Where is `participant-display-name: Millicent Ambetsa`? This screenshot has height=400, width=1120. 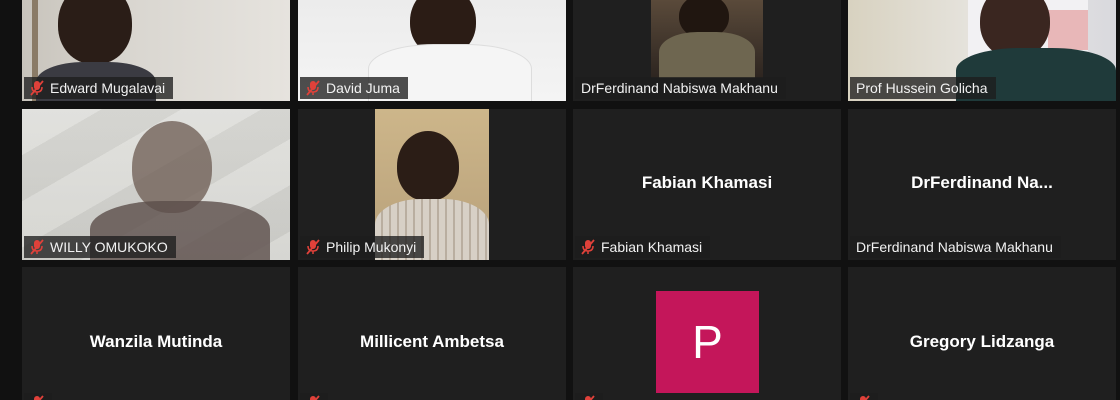 participant-display-name: Millicent Ambetsa is located at coordinates (432, 341).